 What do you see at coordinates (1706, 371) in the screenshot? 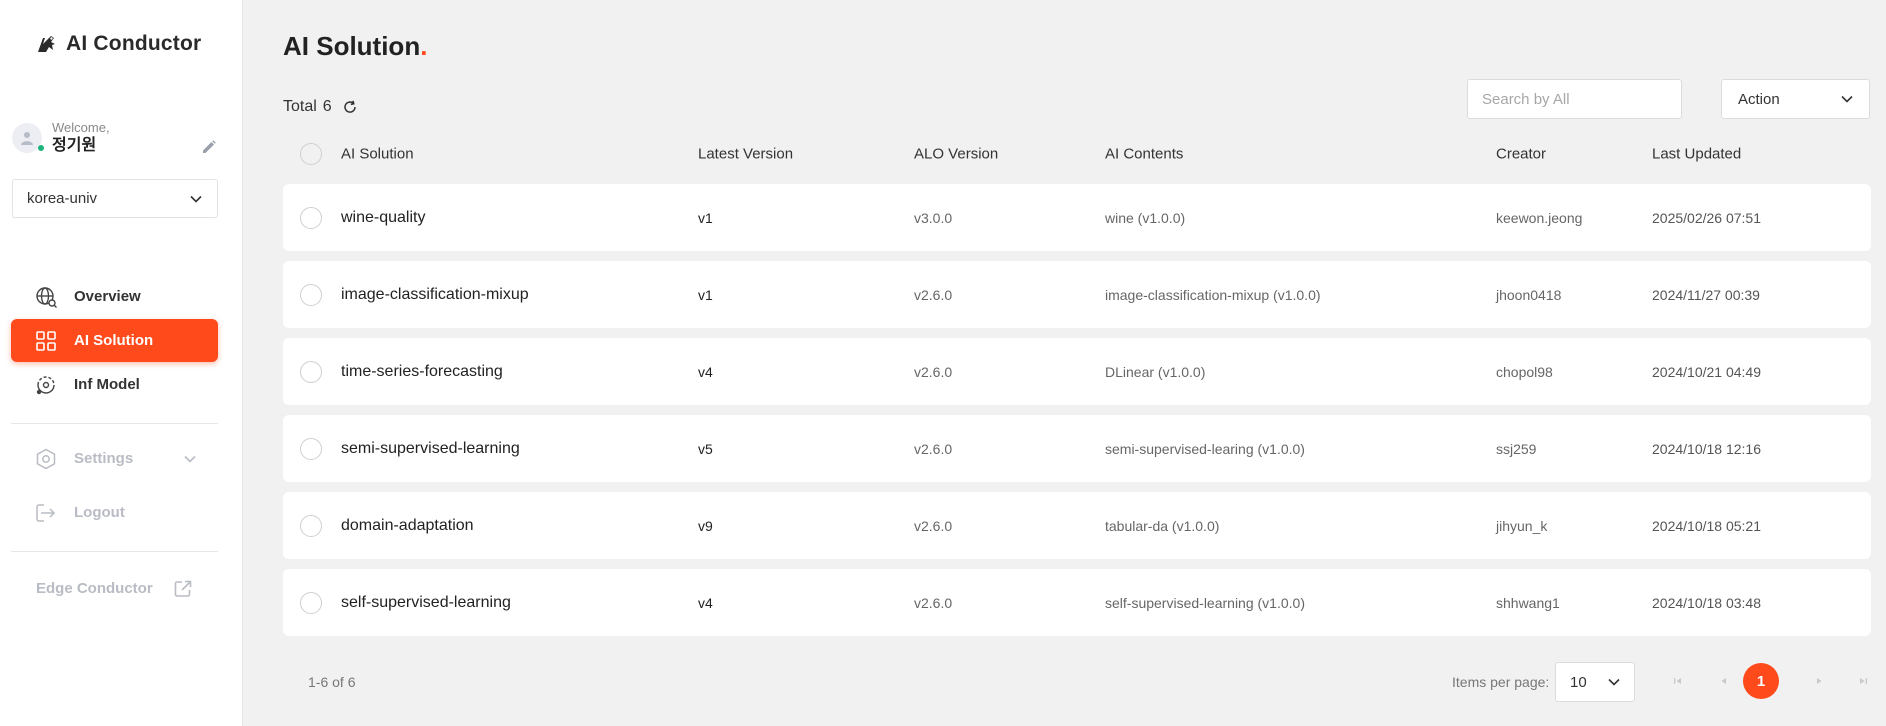
I see `cell-last-updated: 2024/10/21 04:49` at bounding box center [1706, 371].